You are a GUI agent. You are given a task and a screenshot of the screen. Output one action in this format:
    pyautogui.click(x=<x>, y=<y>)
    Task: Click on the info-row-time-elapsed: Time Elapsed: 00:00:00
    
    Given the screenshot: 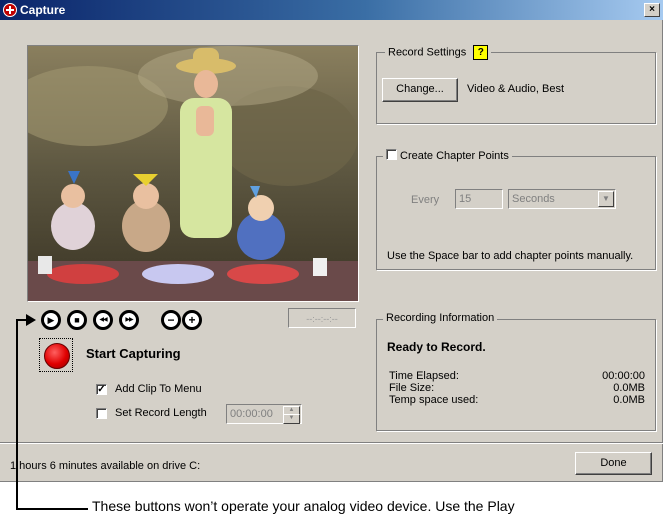 What is the action you would take?
    pyautogui.click(x=517, y=376)
    